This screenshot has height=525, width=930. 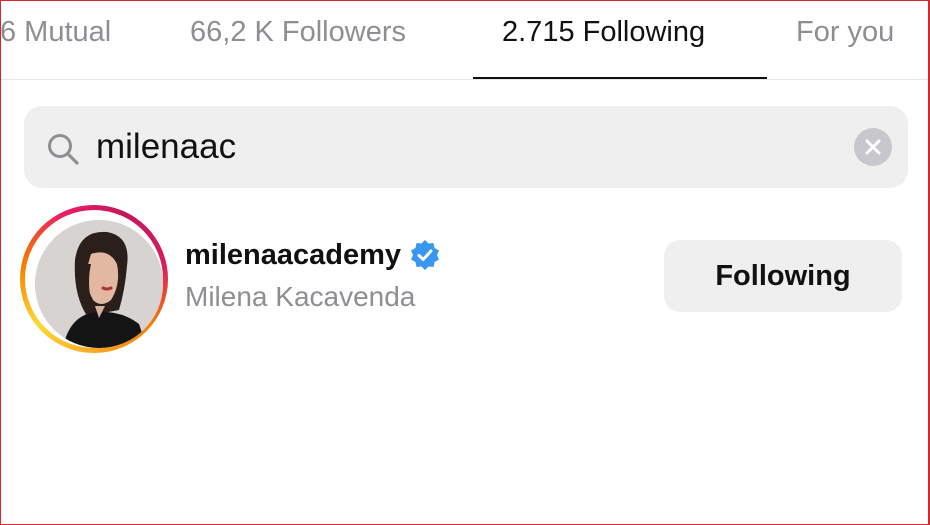 What do you see at coordinates (620, 78) in the screenshot?
I see `active-tab-indicator` at bounding box center [620, 78].